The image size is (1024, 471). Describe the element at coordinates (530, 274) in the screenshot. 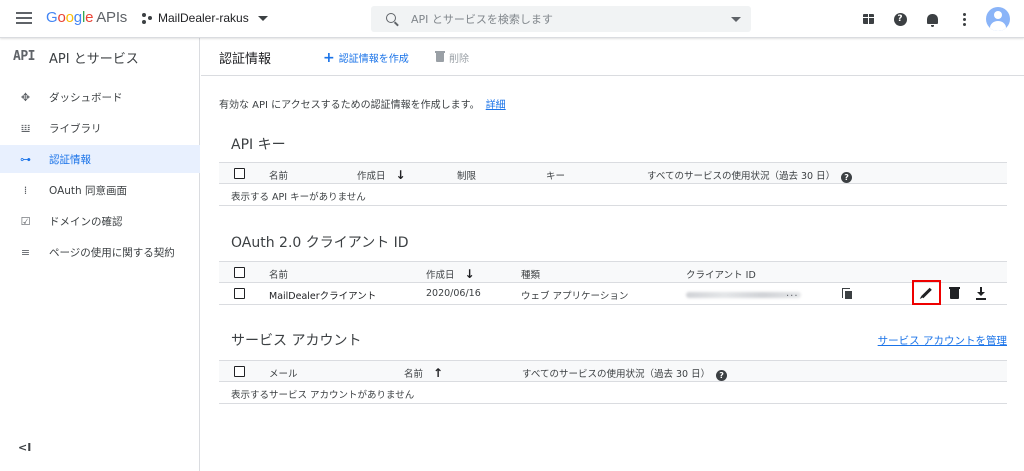

I see `col-type: 種類` at that location.